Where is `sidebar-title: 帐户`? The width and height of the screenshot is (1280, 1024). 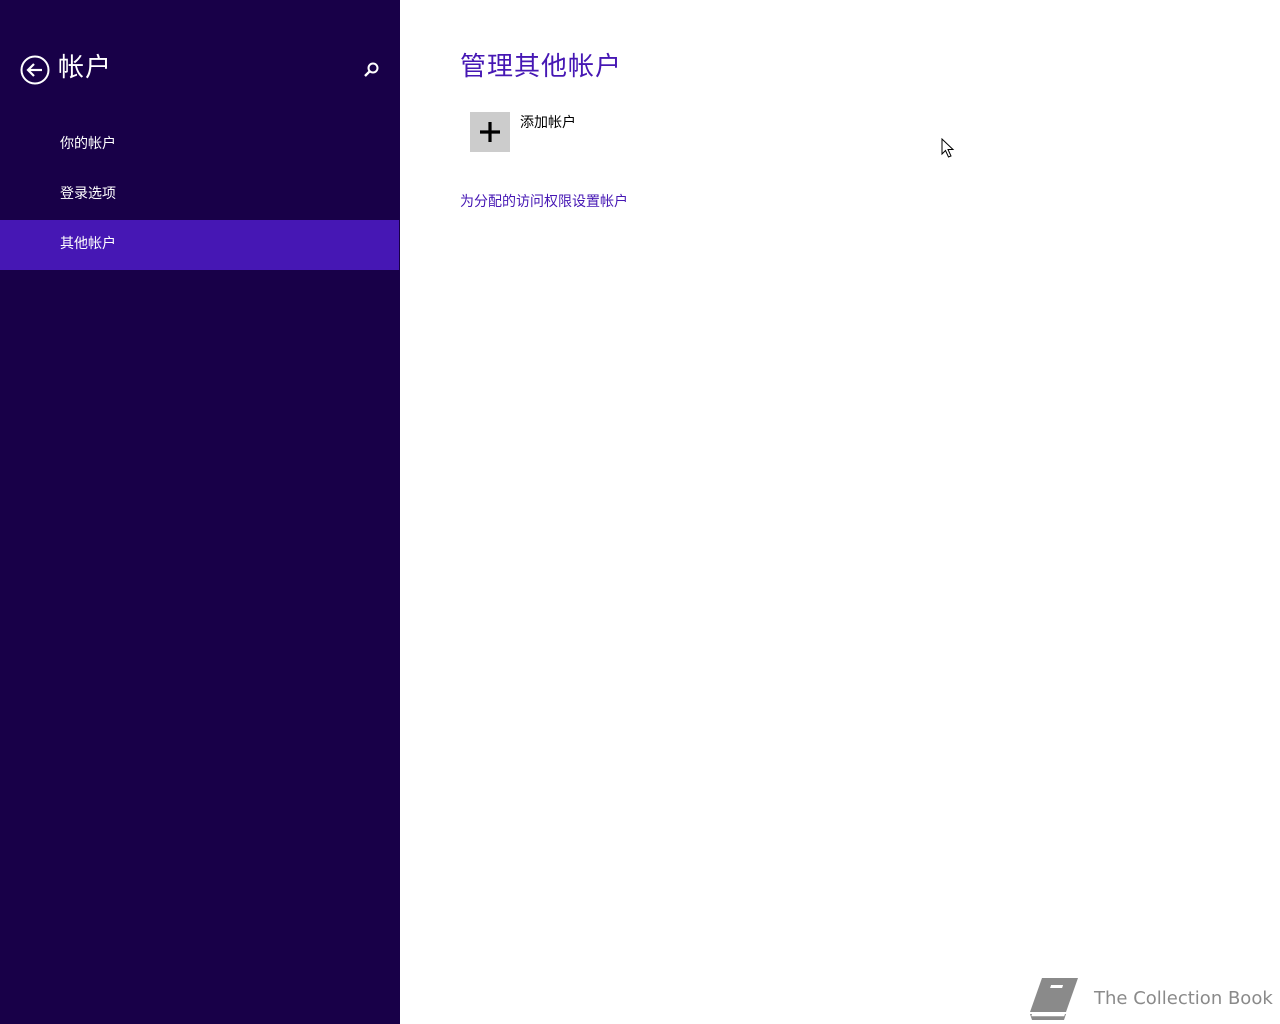 sidebar-title: 帐户 is located at coordinates (85, 68).